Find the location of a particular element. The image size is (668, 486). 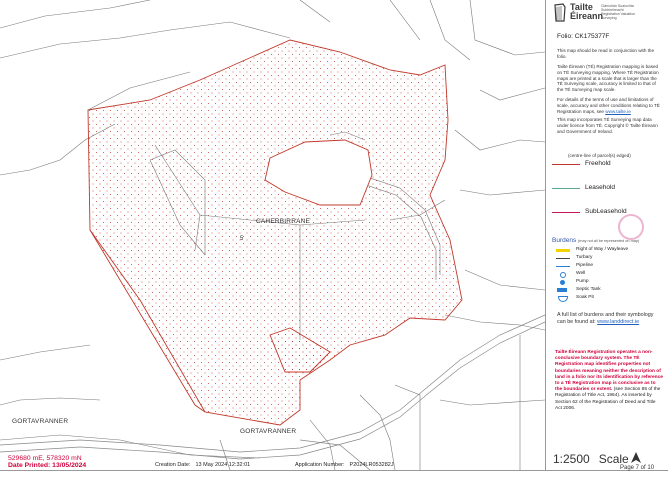

landdirect-link: www.landdirect.ie is located at coordinates (618, 322).